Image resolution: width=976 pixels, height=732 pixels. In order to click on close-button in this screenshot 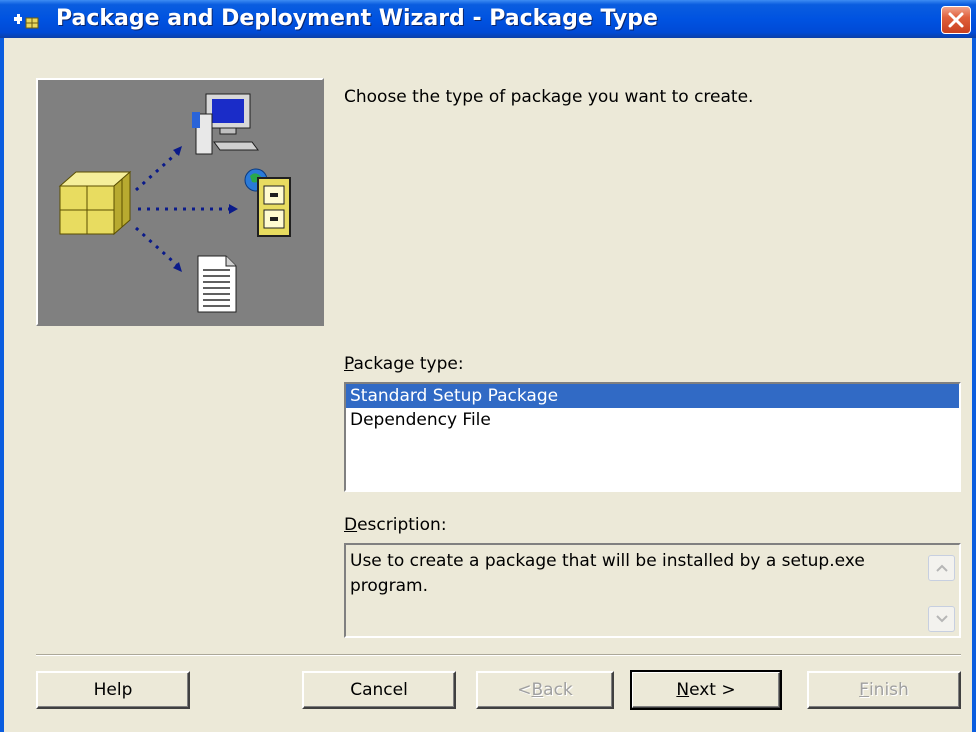, I will do `click(956, 20)`.